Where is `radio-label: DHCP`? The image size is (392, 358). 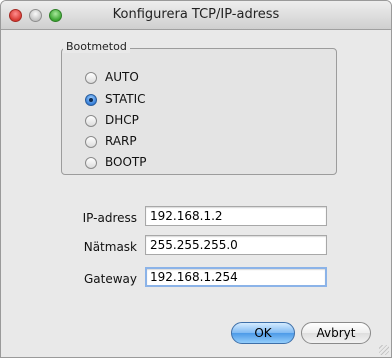
radio-label: DHCP is located at coordinates (122, 120).